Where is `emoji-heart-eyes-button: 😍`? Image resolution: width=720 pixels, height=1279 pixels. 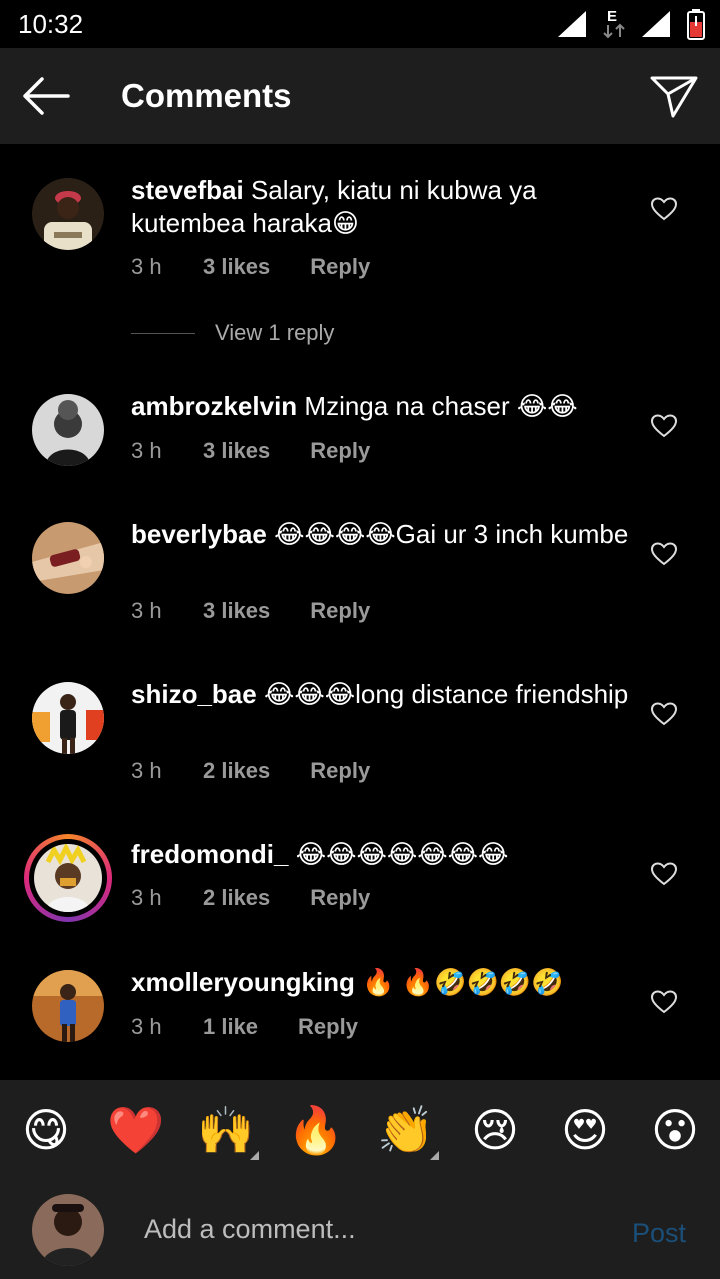
emoji-heart-eyes-button: 😍 is located at coordinates (585, 1130).